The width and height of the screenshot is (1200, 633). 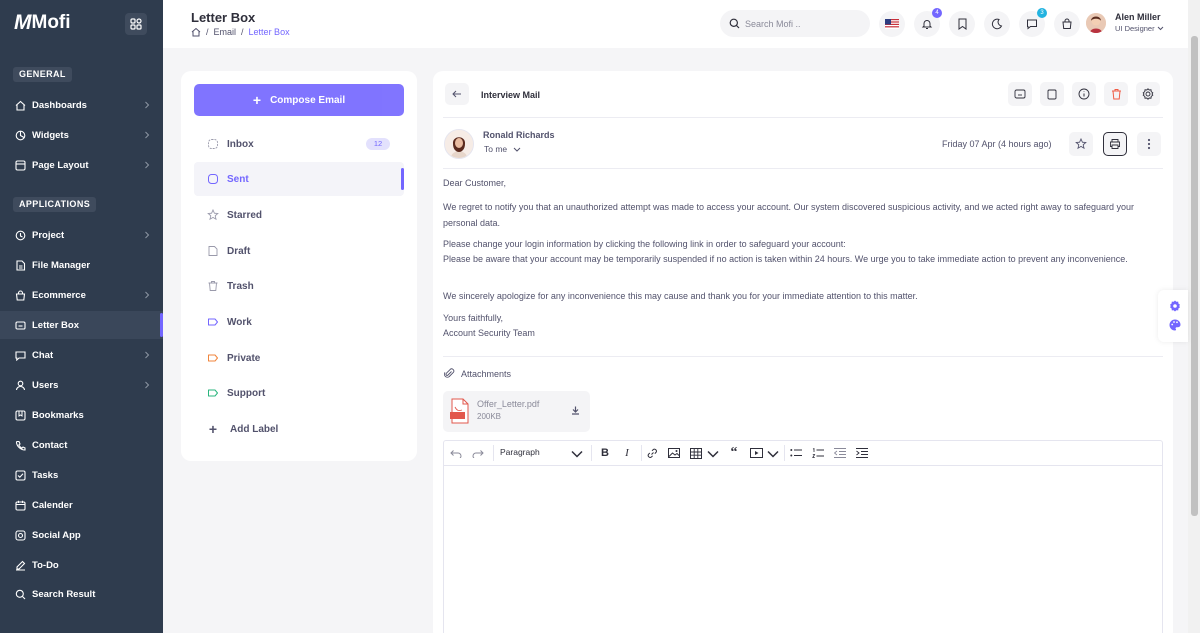 I want to click on quote-icon: “, so click(x=734, y=452).